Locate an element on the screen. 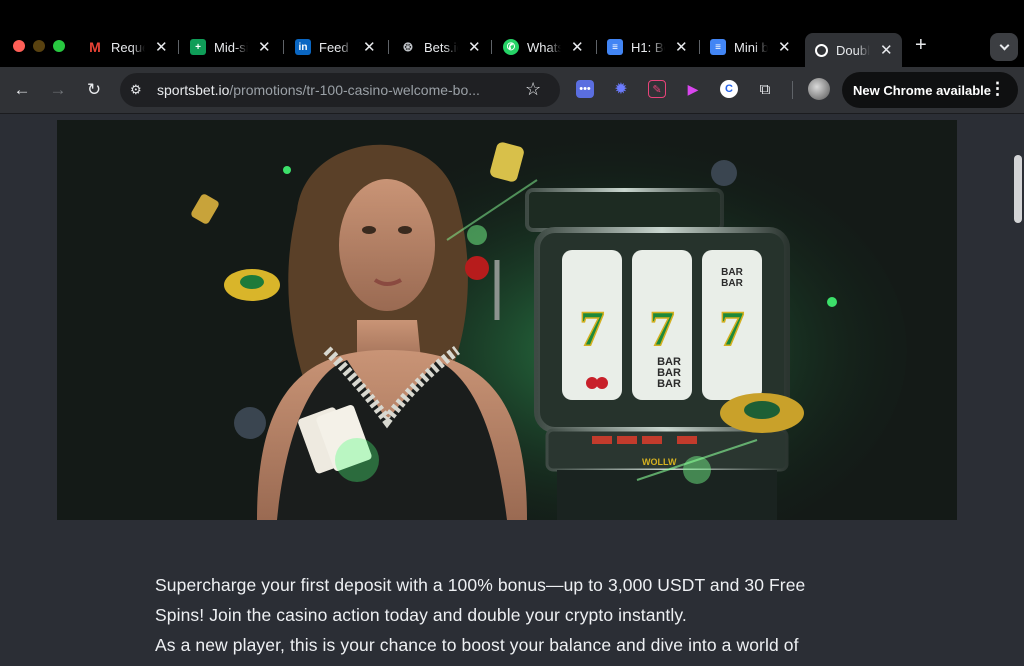 The image size is (1024, 666). minimize-window-button is located at coordinates (39, 46).